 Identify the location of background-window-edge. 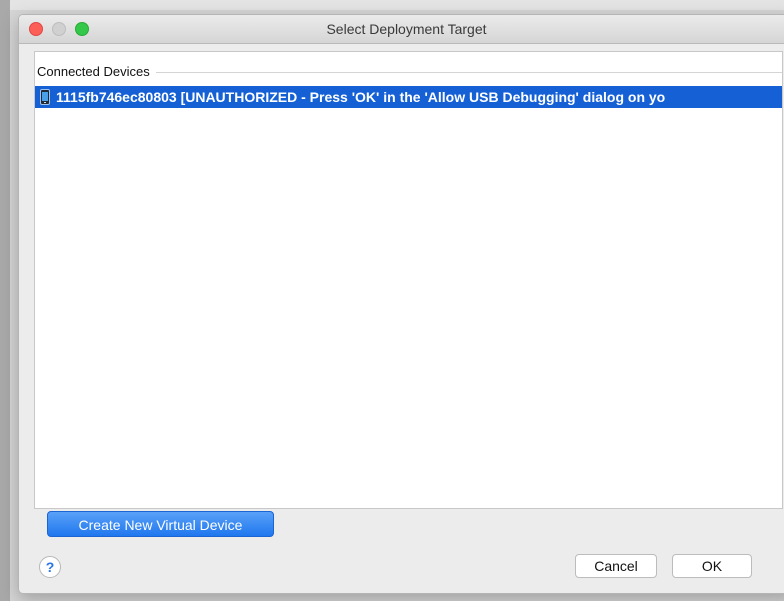
(397, 5).